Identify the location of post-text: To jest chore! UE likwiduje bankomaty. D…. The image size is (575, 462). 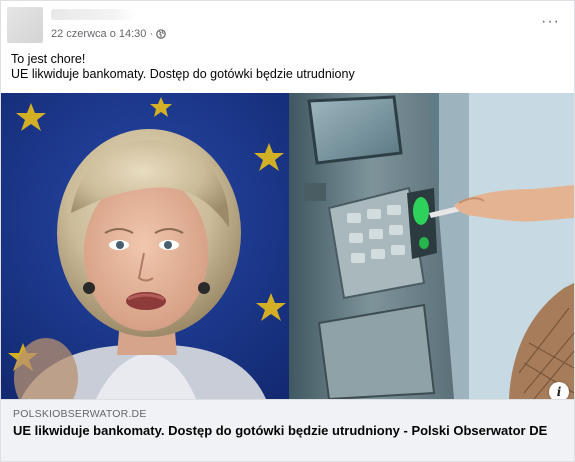
(183, 67).